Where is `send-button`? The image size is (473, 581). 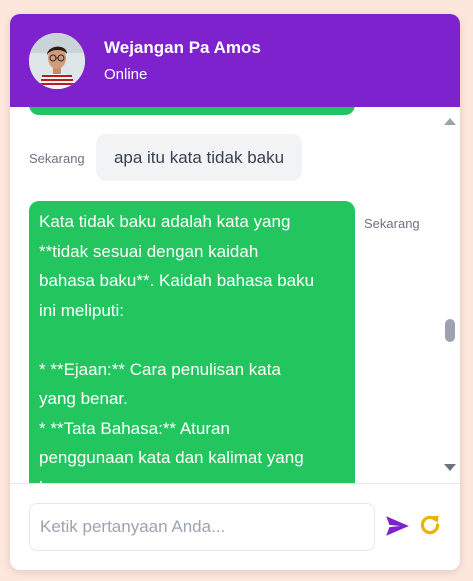
send-button is located at coordinates (397, 526).